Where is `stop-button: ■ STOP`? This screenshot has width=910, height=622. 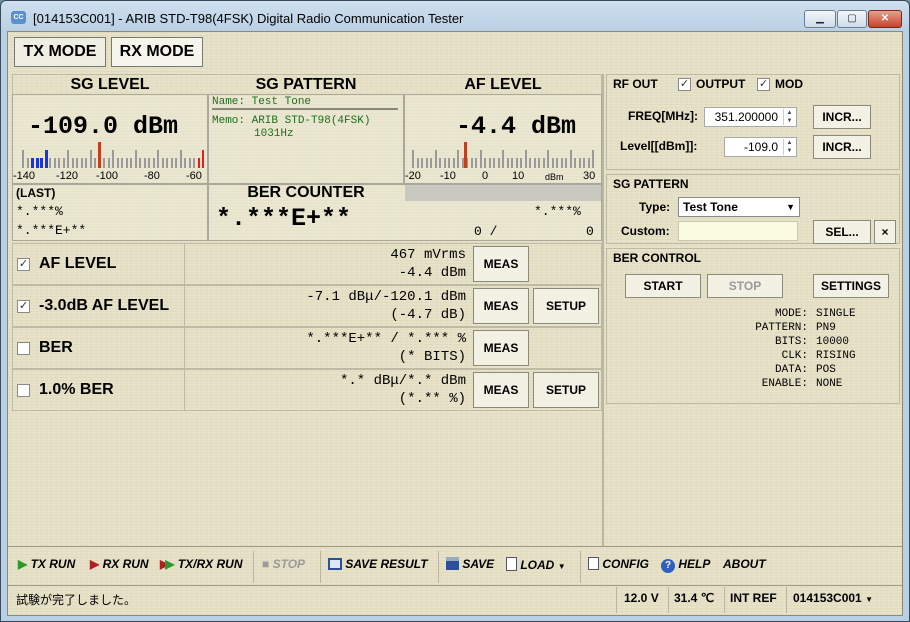
stop-button: ■ STOP is located at coordinates (283, 564).